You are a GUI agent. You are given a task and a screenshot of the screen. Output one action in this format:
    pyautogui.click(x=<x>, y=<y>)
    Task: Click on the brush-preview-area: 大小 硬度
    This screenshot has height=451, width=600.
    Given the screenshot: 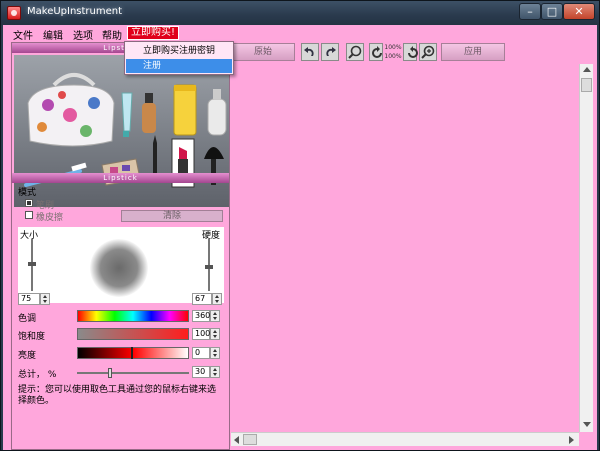 What is the action you would take?
    pyautogui.click(x=121, y=265)
    